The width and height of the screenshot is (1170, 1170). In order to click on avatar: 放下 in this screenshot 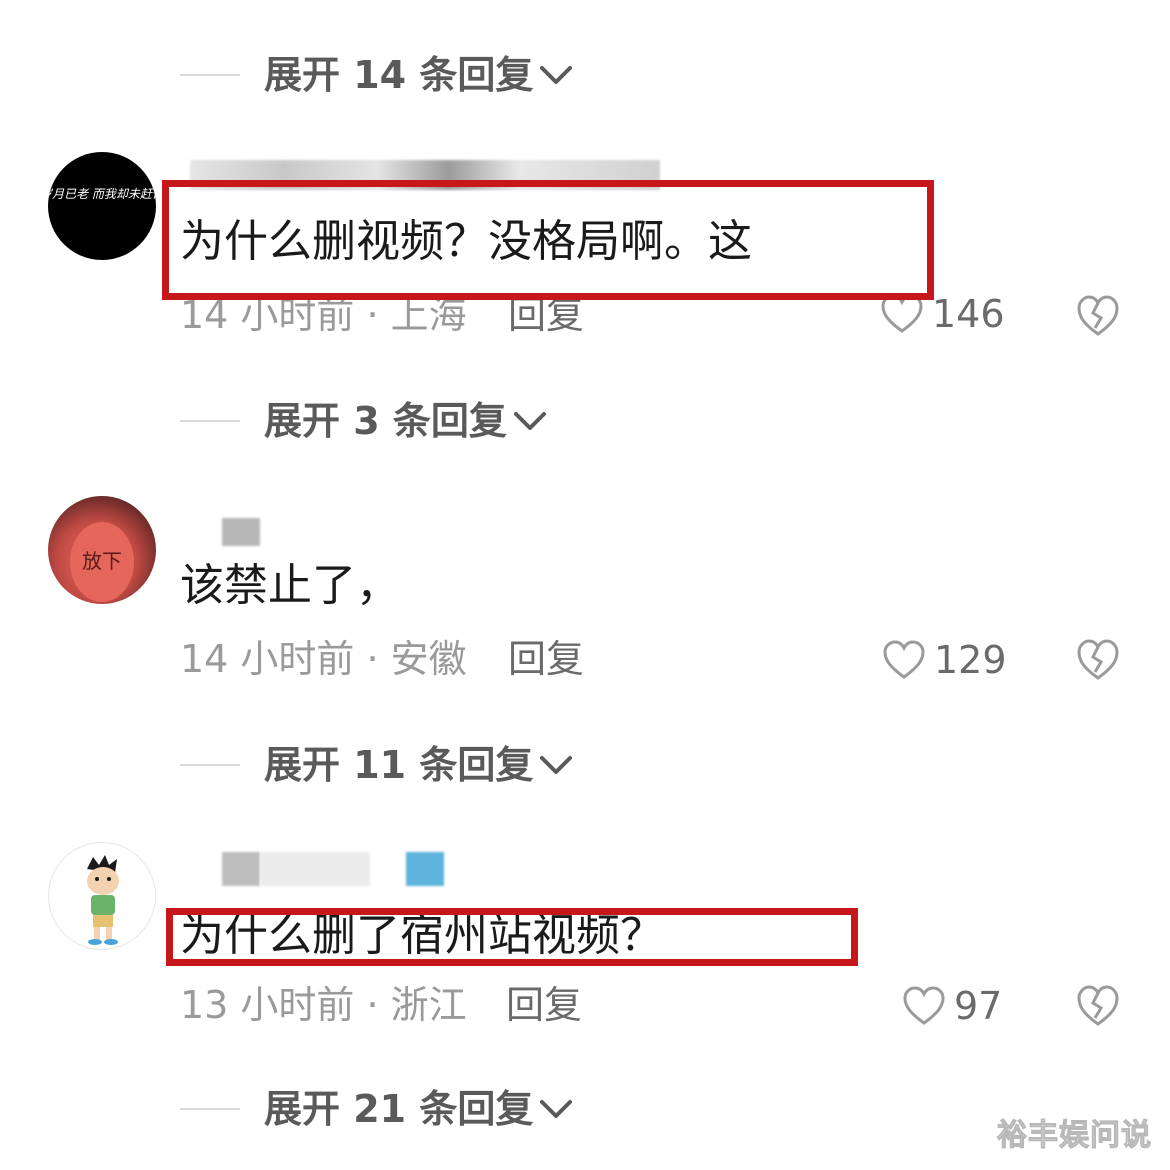, I will do `click(102, 550)`.